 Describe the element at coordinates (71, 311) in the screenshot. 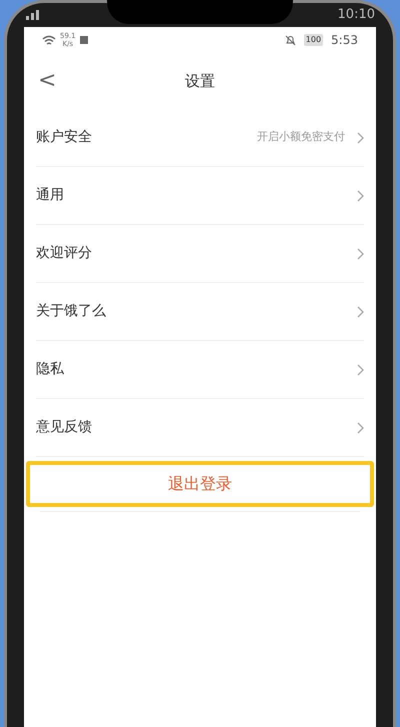

I see `row-label: 关于饿了么` at that location.